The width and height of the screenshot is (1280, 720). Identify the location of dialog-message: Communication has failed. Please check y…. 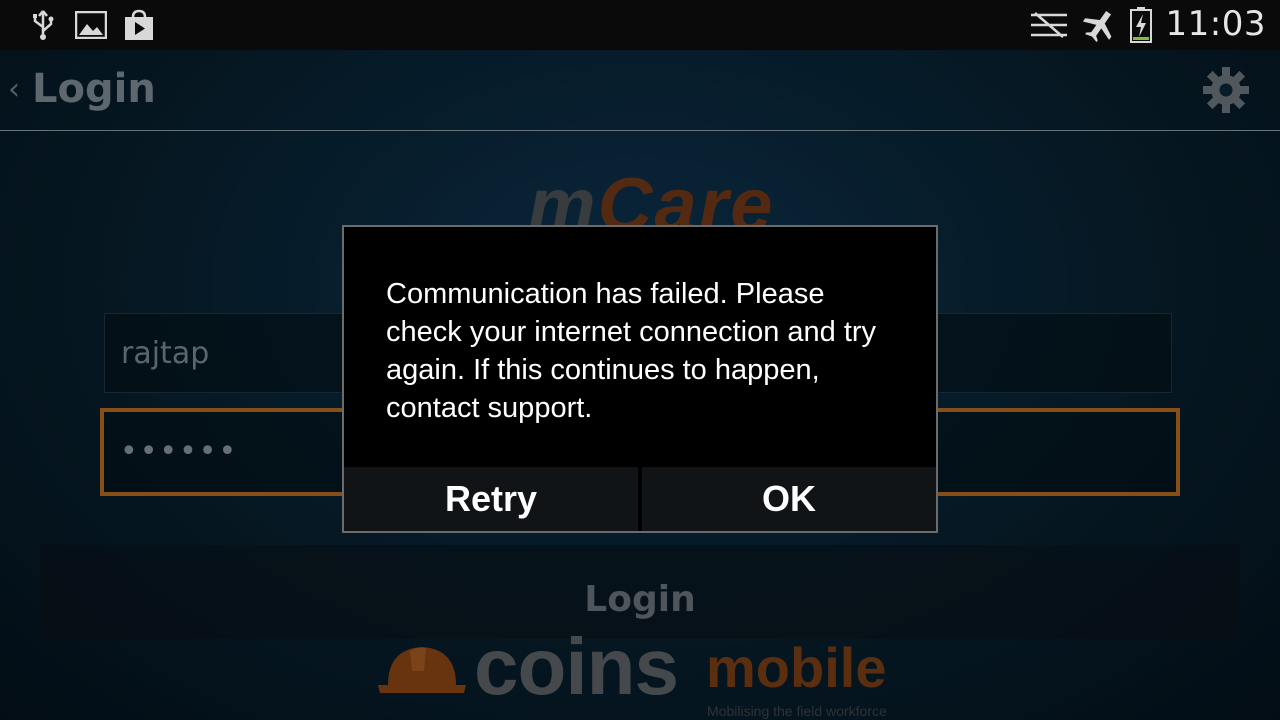
(631, 351).